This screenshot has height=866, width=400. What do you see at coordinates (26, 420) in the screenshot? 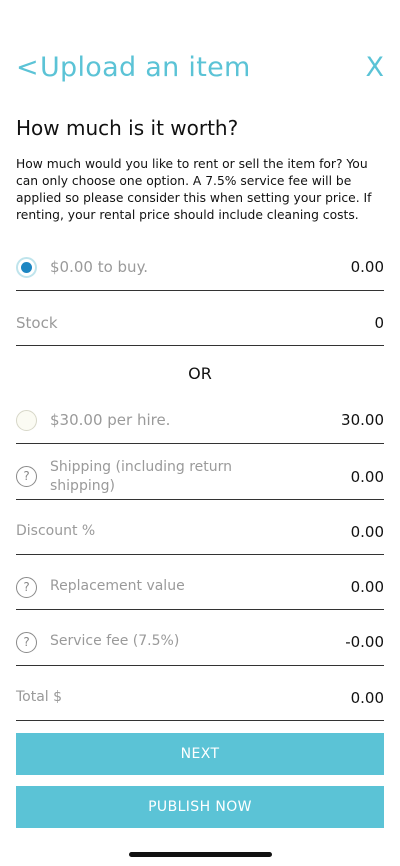
I see `hire-radio` at bounding box center [26, 420].